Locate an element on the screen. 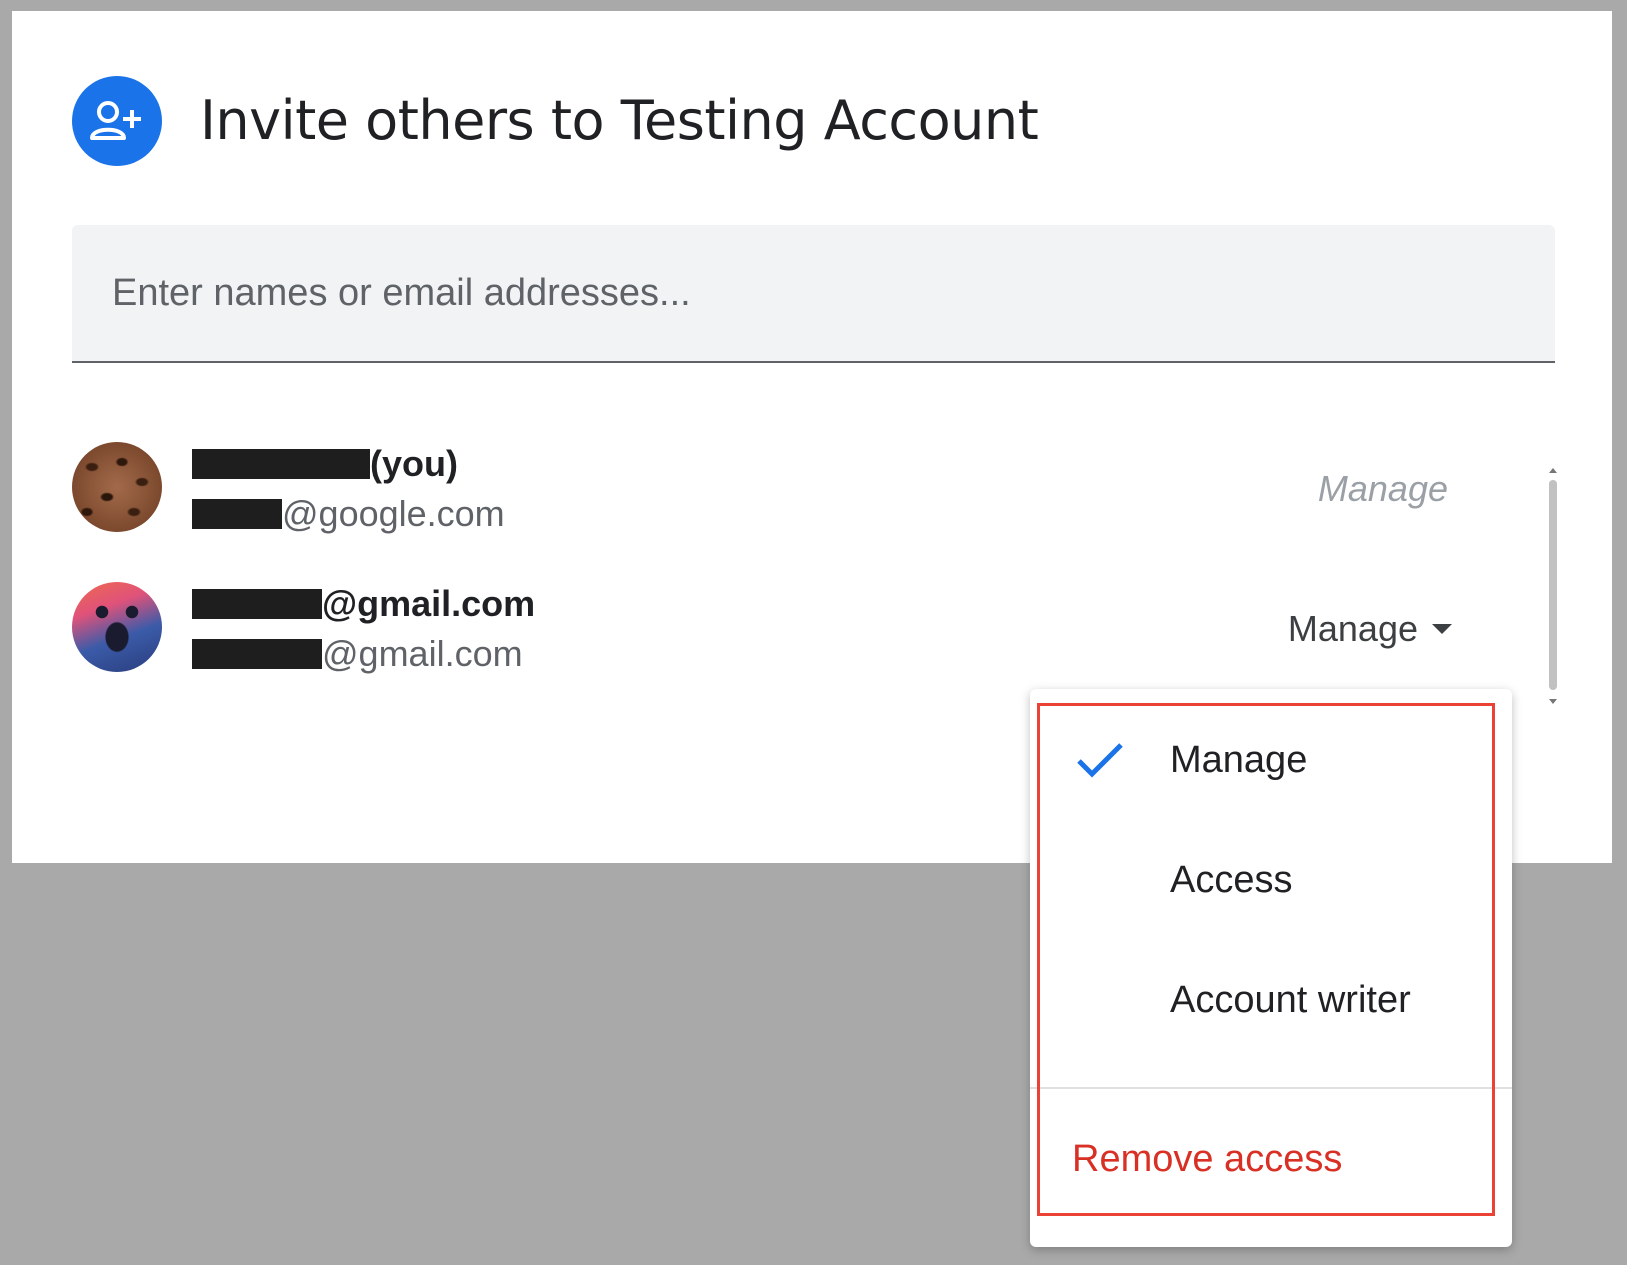 The height and width of the screenshot is (1265, 1627). member-email: @gmail.com is located at coordinates (357, 654).